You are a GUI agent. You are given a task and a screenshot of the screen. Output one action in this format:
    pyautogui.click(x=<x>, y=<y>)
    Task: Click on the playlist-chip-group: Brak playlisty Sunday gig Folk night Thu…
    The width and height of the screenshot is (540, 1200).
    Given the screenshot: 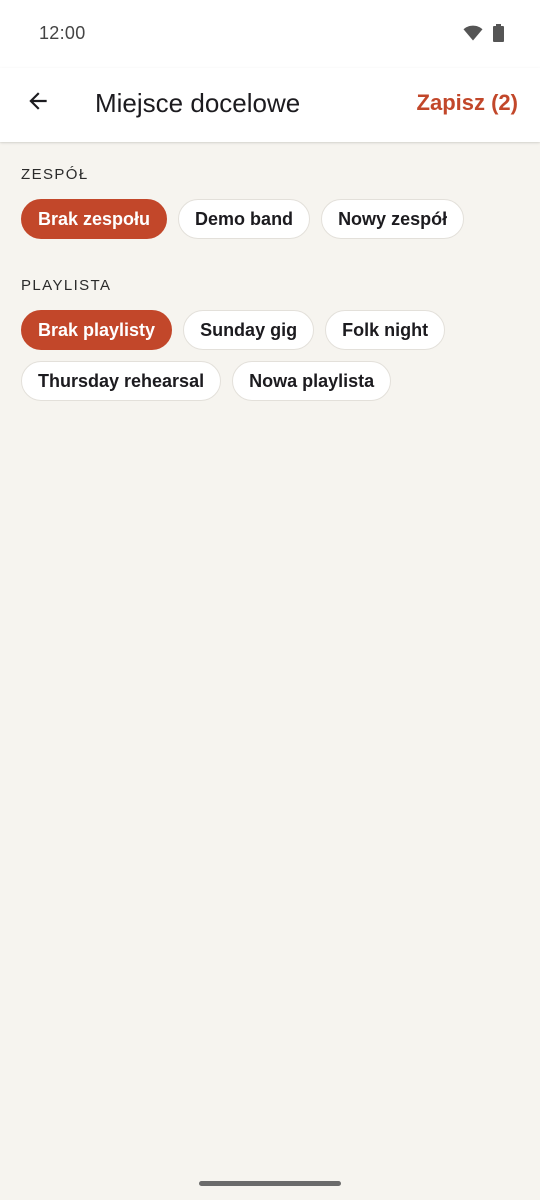 What is the action you would take?
    pyautogui.click(x=271, y=355)
    